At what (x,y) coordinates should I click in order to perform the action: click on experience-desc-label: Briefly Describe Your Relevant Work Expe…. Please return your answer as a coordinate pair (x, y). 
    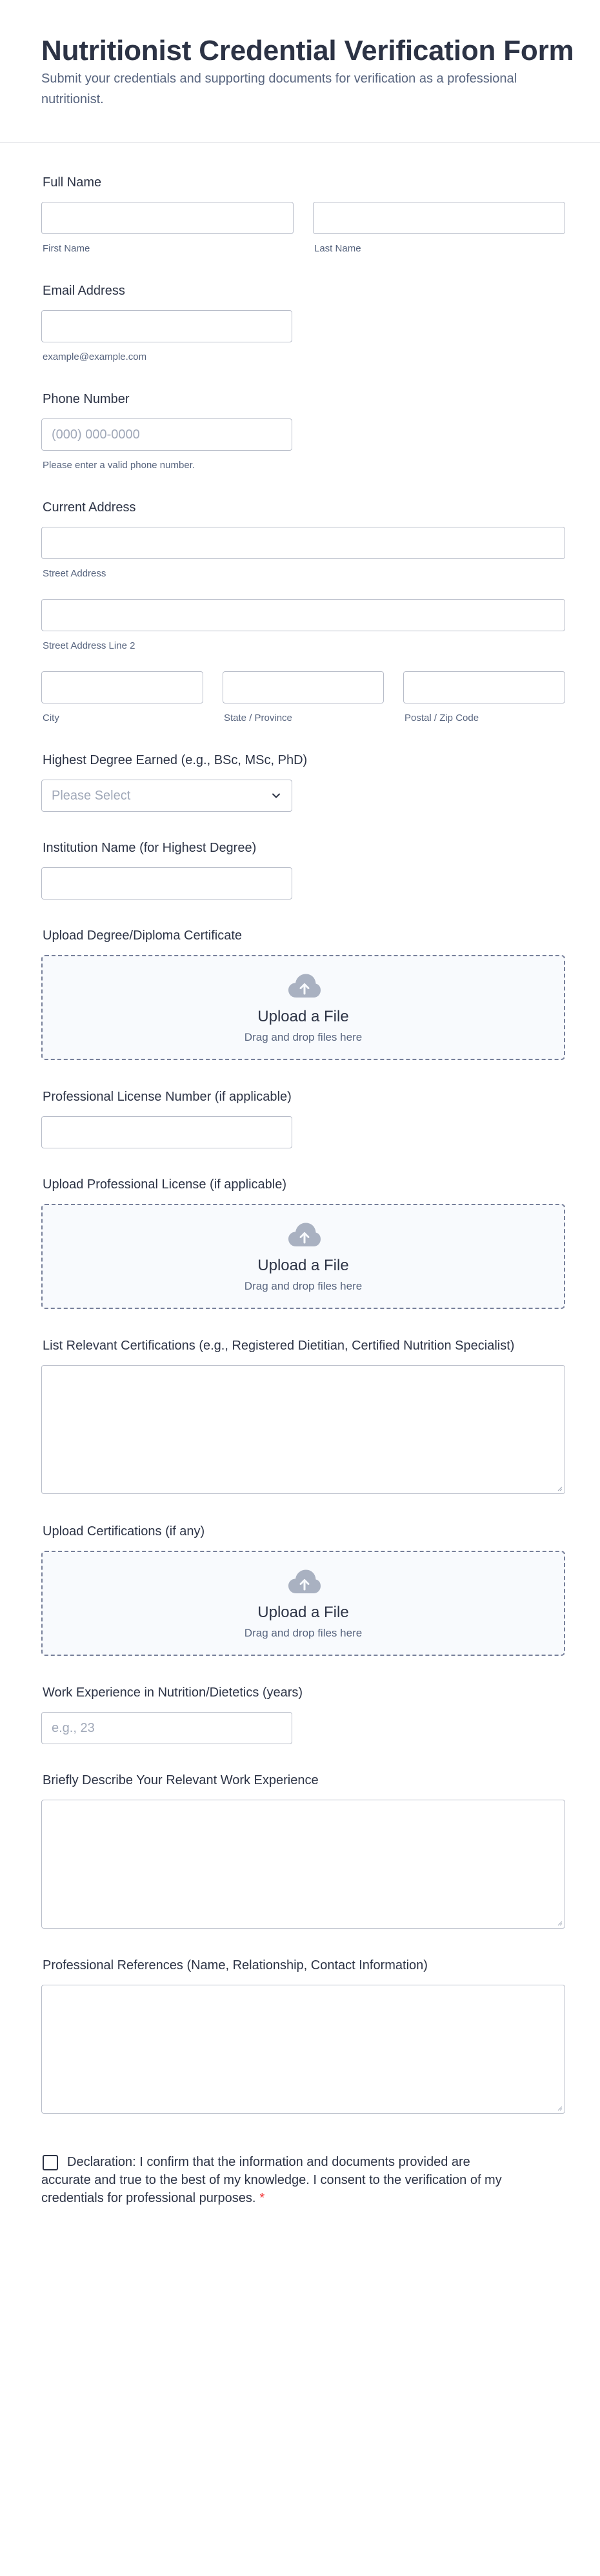
    Looking at the image, I should click on (181, 1780).